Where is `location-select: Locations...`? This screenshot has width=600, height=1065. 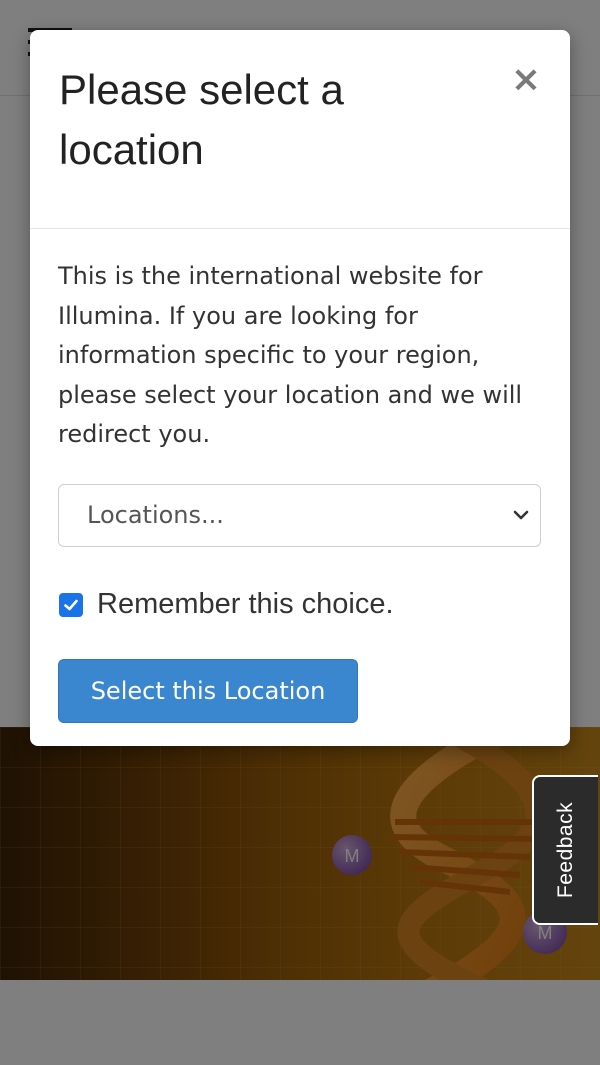
location-select: Locations... is located at coordinates (299, 515).